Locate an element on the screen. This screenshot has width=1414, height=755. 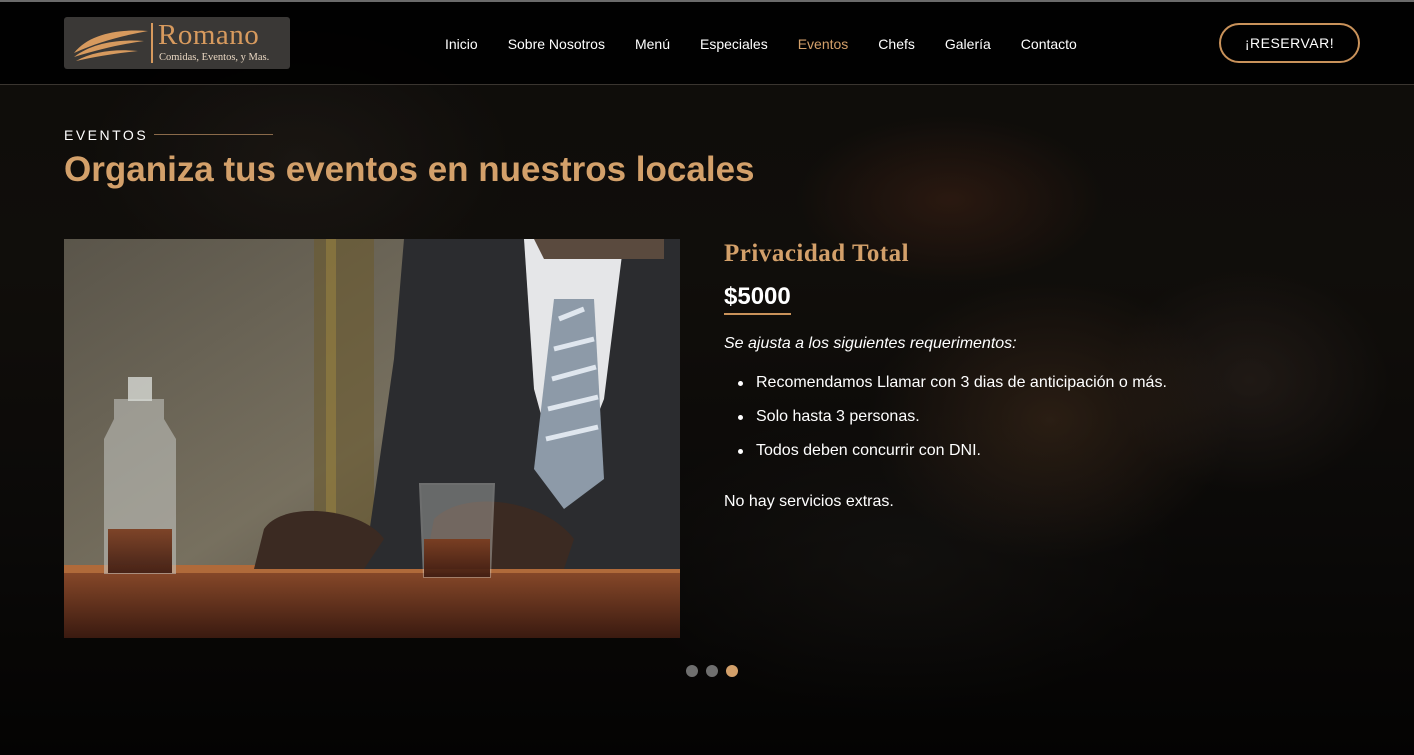
nav-link-menu: Menú is located at coordinates (652, 44).